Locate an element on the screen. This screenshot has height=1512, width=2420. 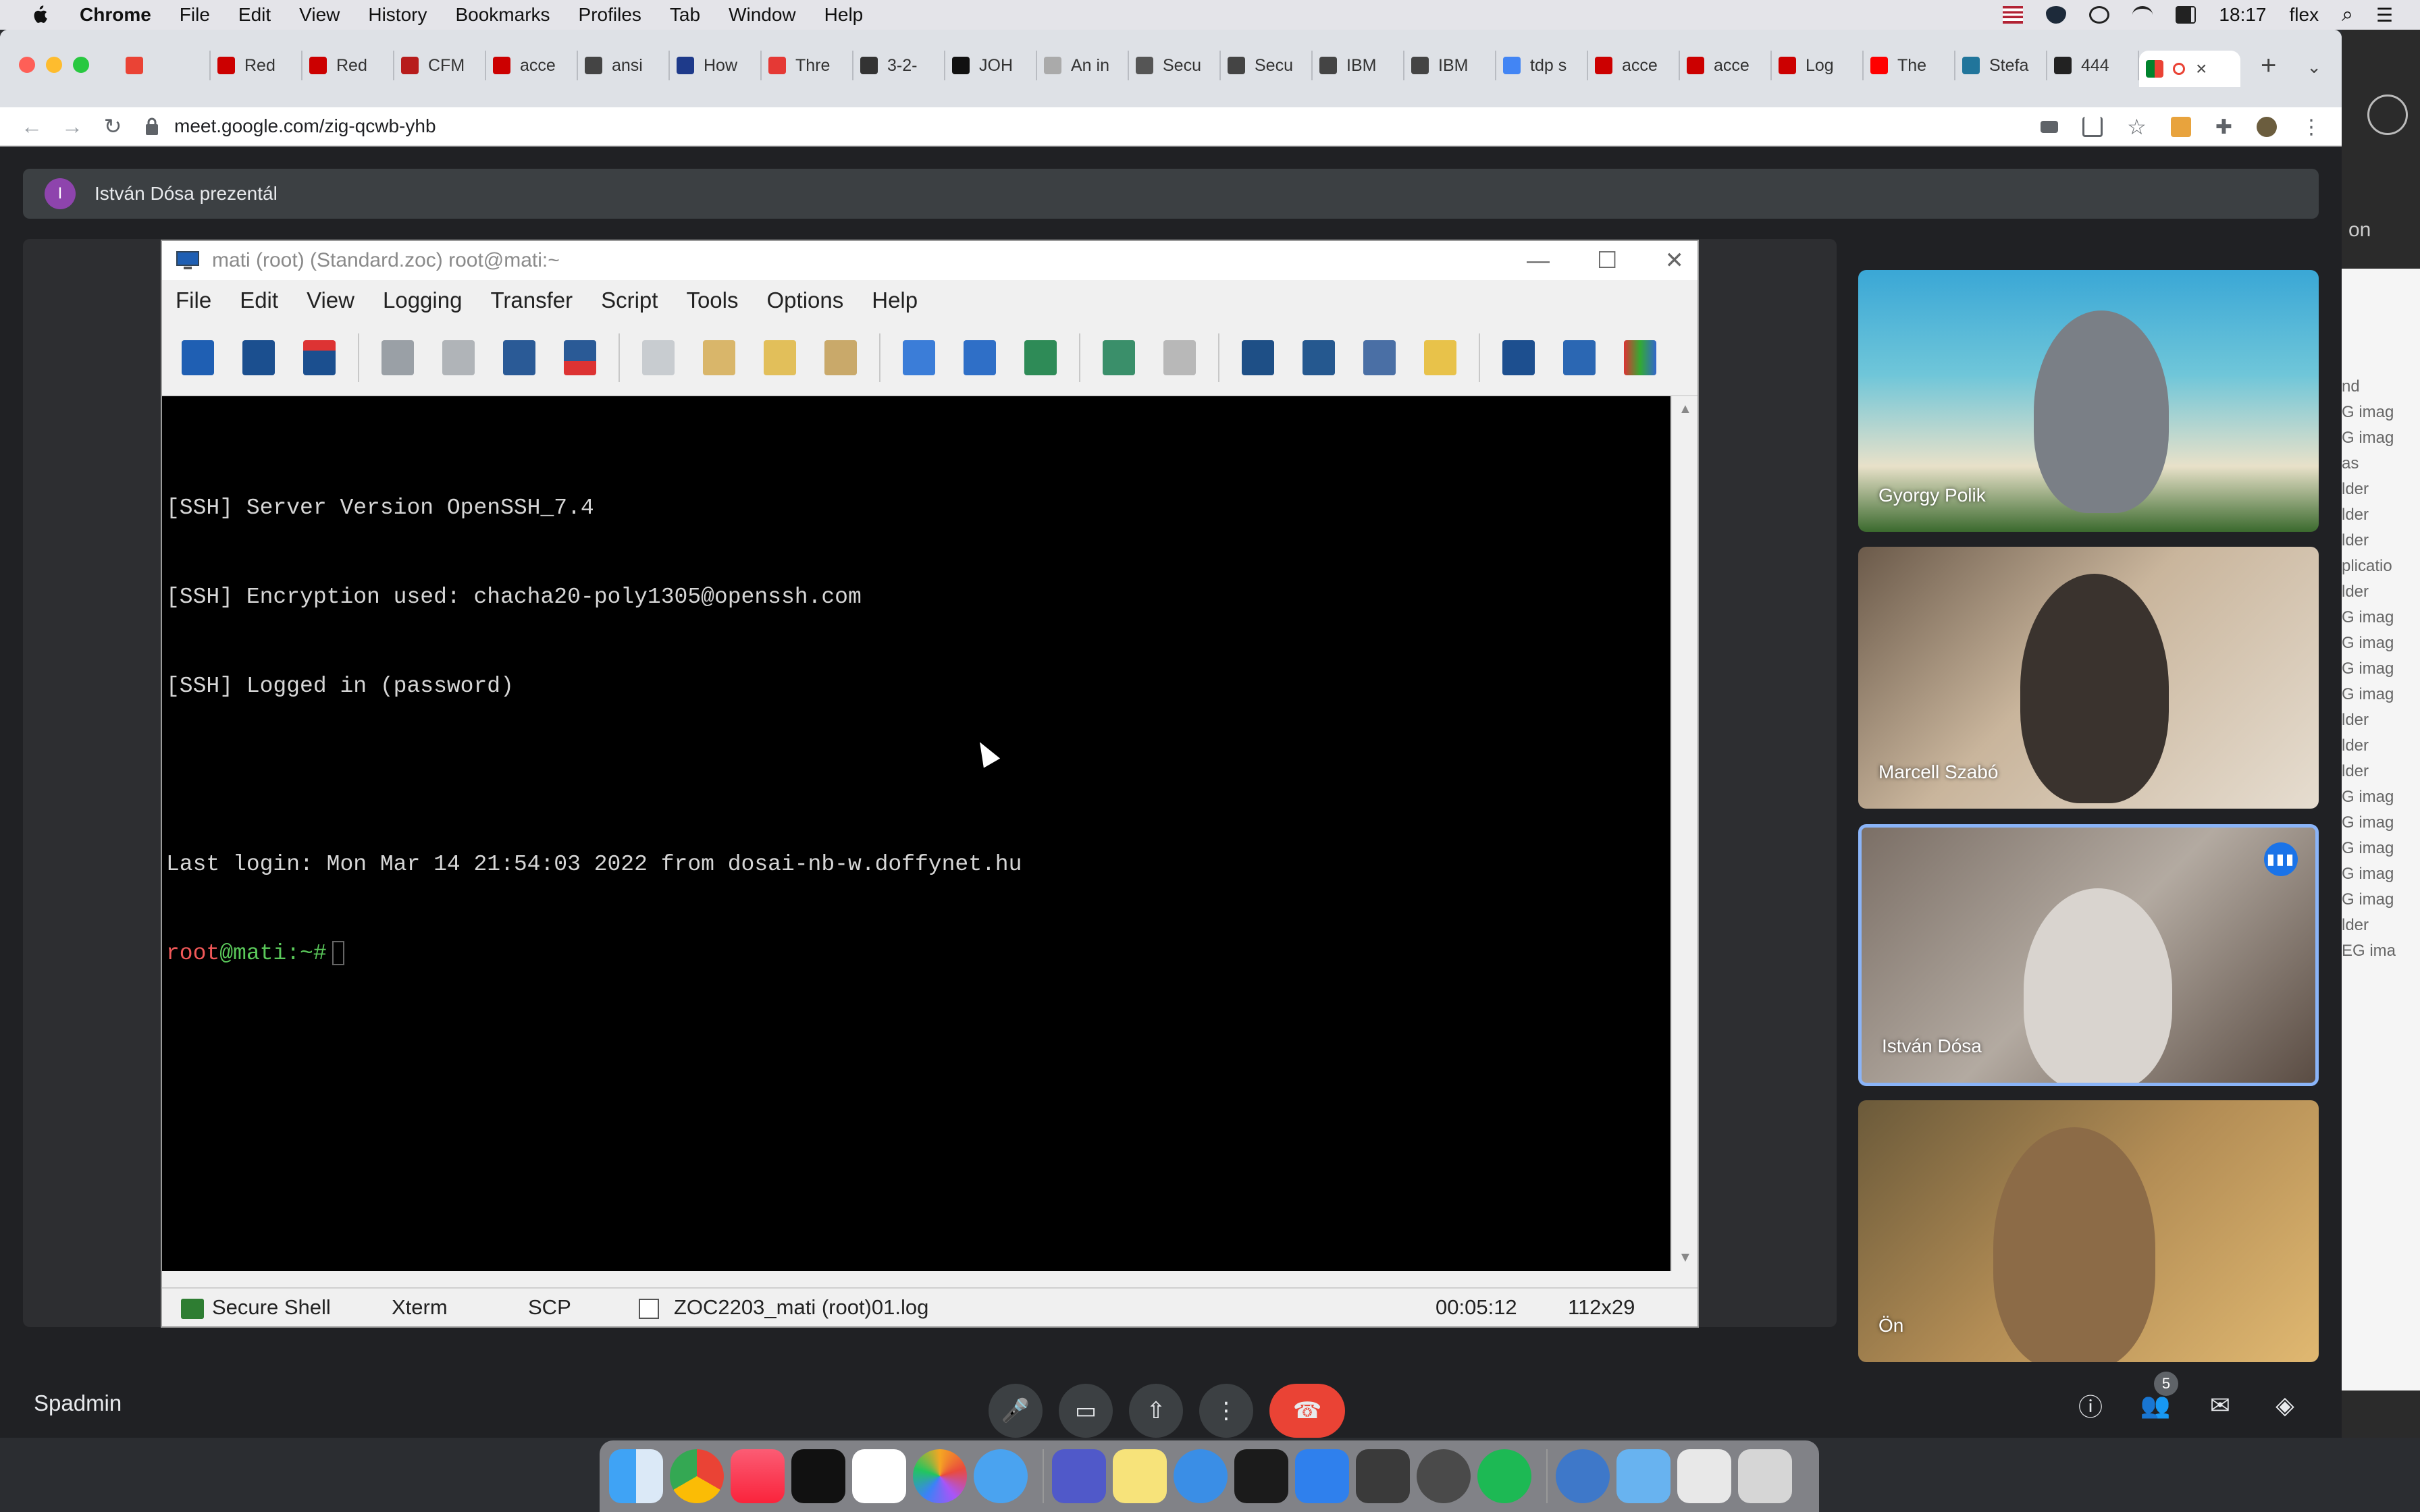
more-options-button: ⋮ is located at coordinates (1226, 1411).